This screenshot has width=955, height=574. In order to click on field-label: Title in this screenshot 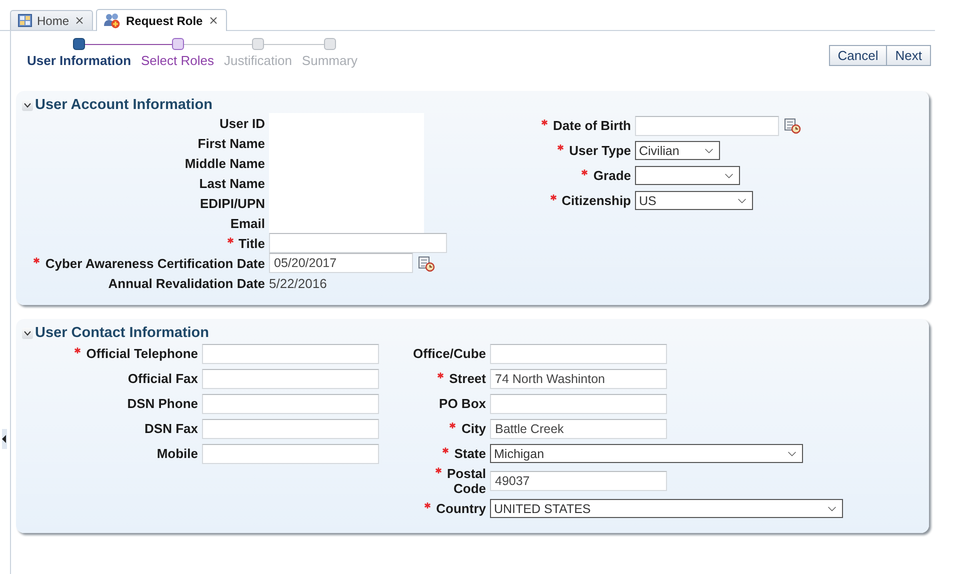, I will do `click(251, 243)`.